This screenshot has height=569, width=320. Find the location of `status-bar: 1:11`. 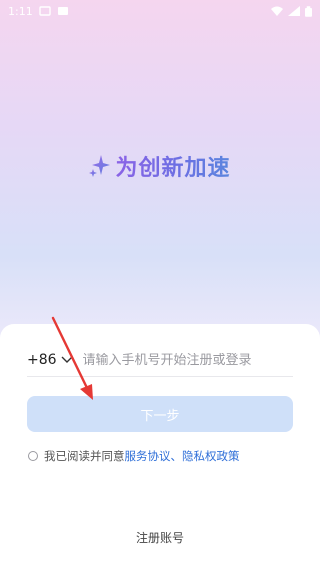

status-bar: 1:11 is located at coordinates (160, 11).